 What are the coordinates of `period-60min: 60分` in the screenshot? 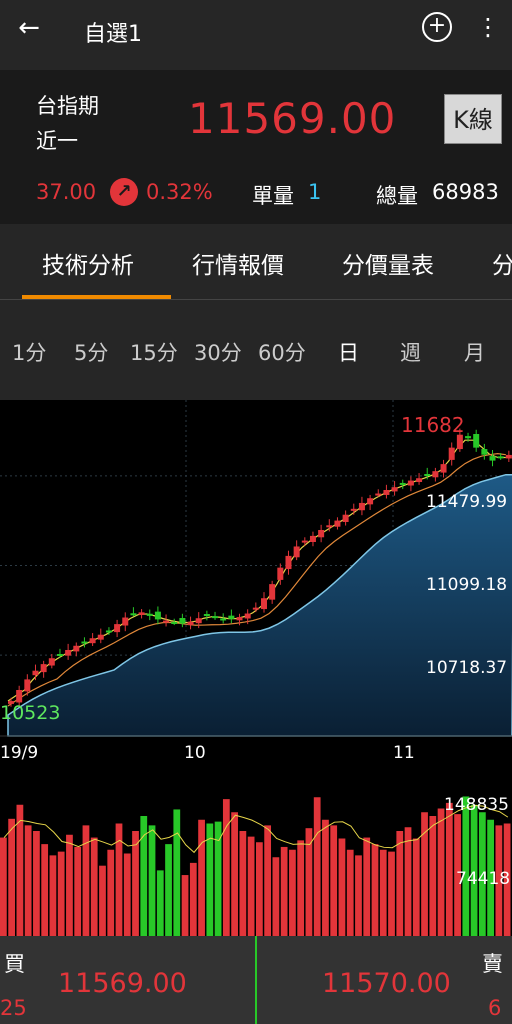 It's located at (282, 352).